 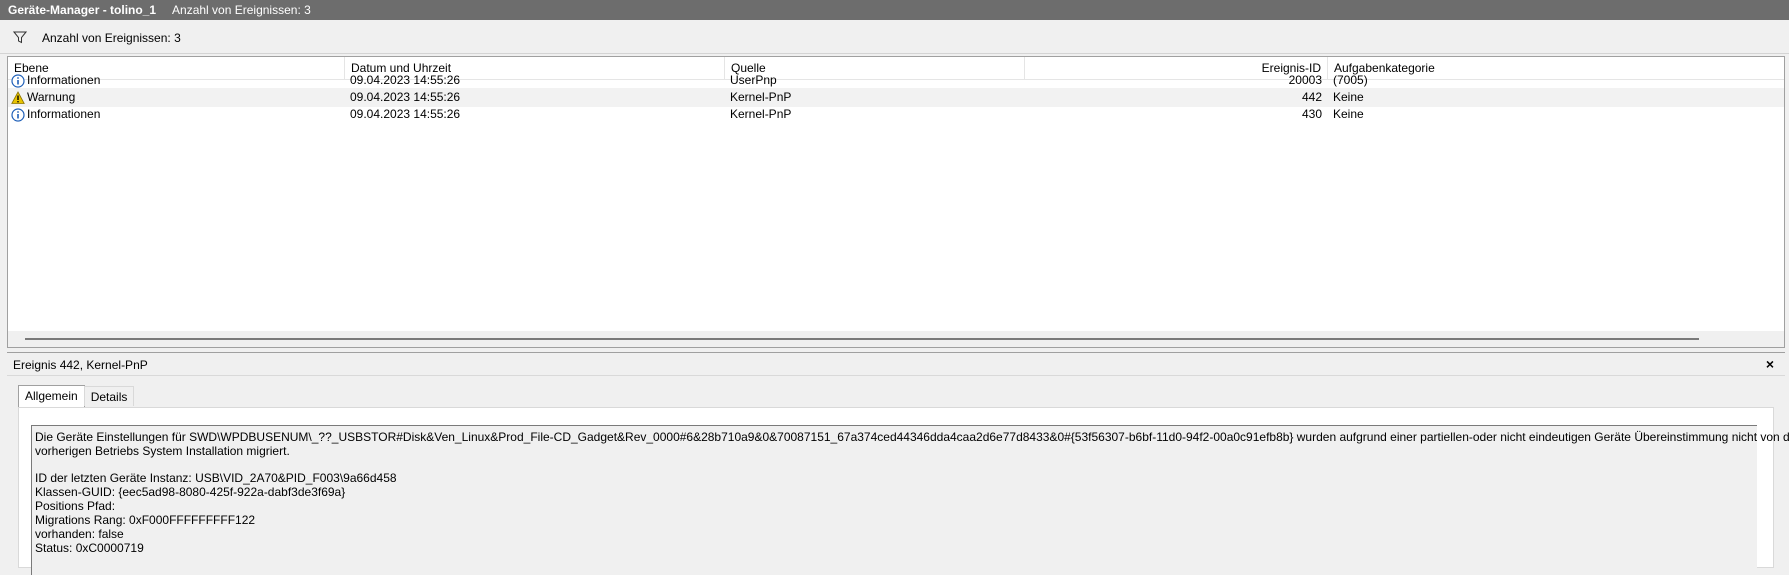 I want to click on tab-details: Details, so click(x=109, y=396).